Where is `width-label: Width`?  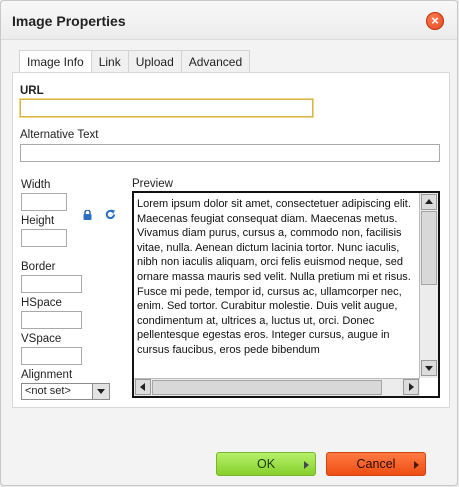 width-label: Width is located at coordinates (36, 185).